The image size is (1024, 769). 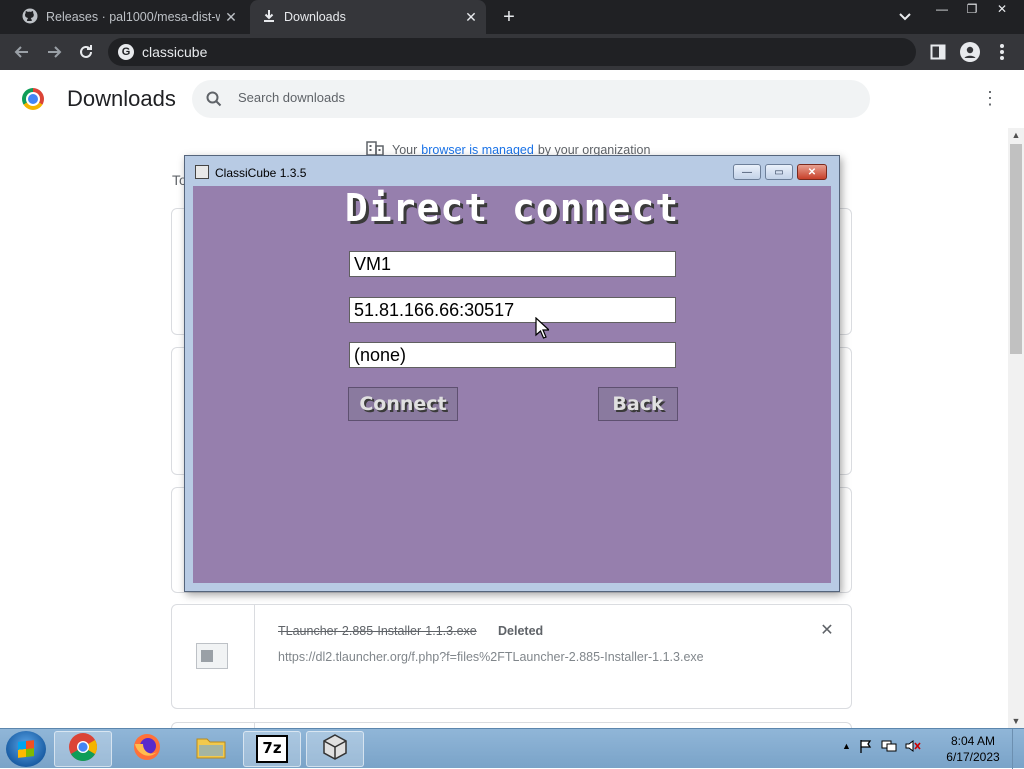 I want to click on system-tray: ▲, so click(x=881, y=747).